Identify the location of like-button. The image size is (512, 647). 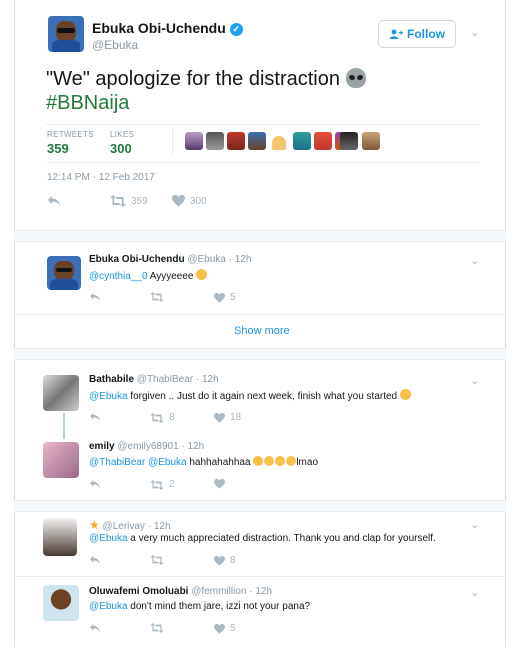
(219, 484).